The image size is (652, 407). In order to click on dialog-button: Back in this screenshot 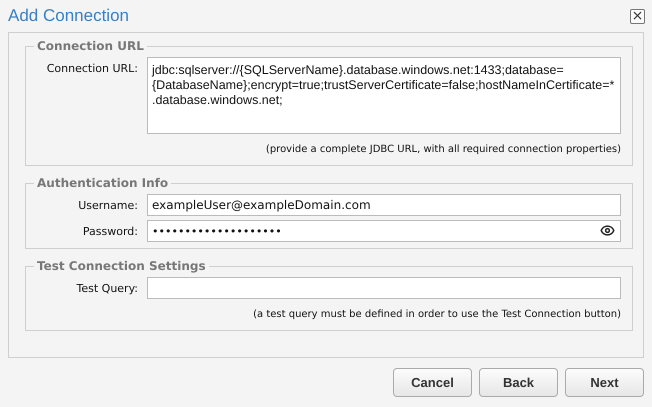, I will do `click(518, 382)`.